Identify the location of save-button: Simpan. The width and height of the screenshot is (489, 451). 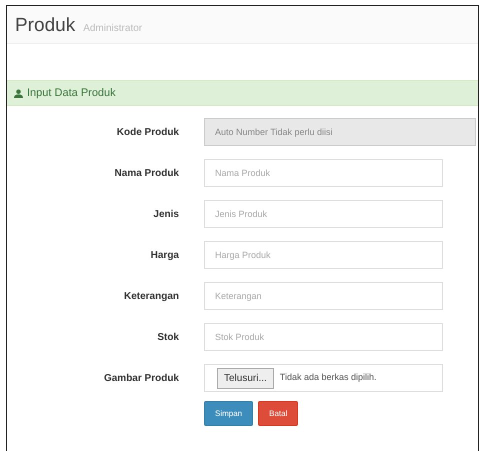
(229, 413).